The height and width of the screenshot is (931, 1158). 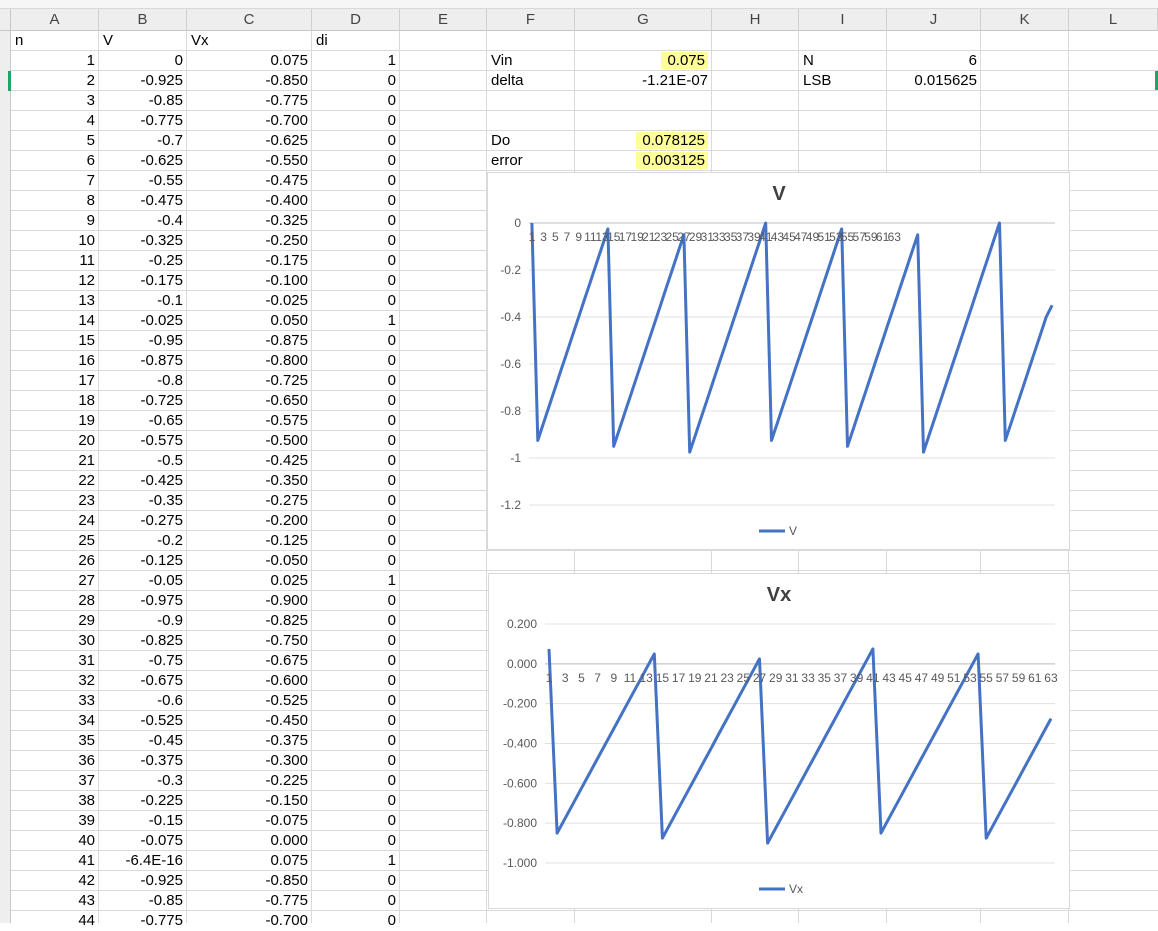 What do you see at coordinates (55, 461) in the screenshot?
I see `cell-n: 21` at bounding box center [55, 461].